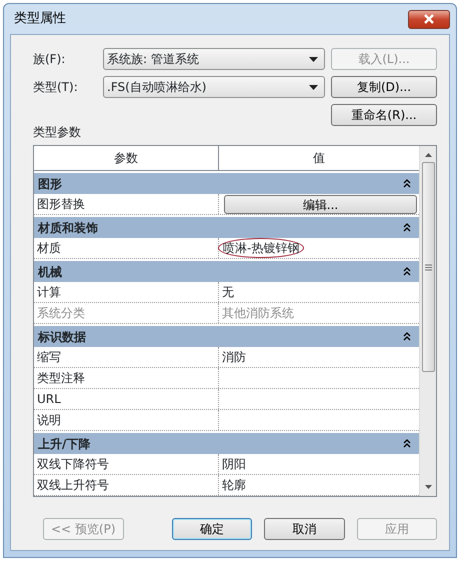 The width and height of the screenshot is (460, 561). I want to click on group-header: 图形, so click(226, 183).